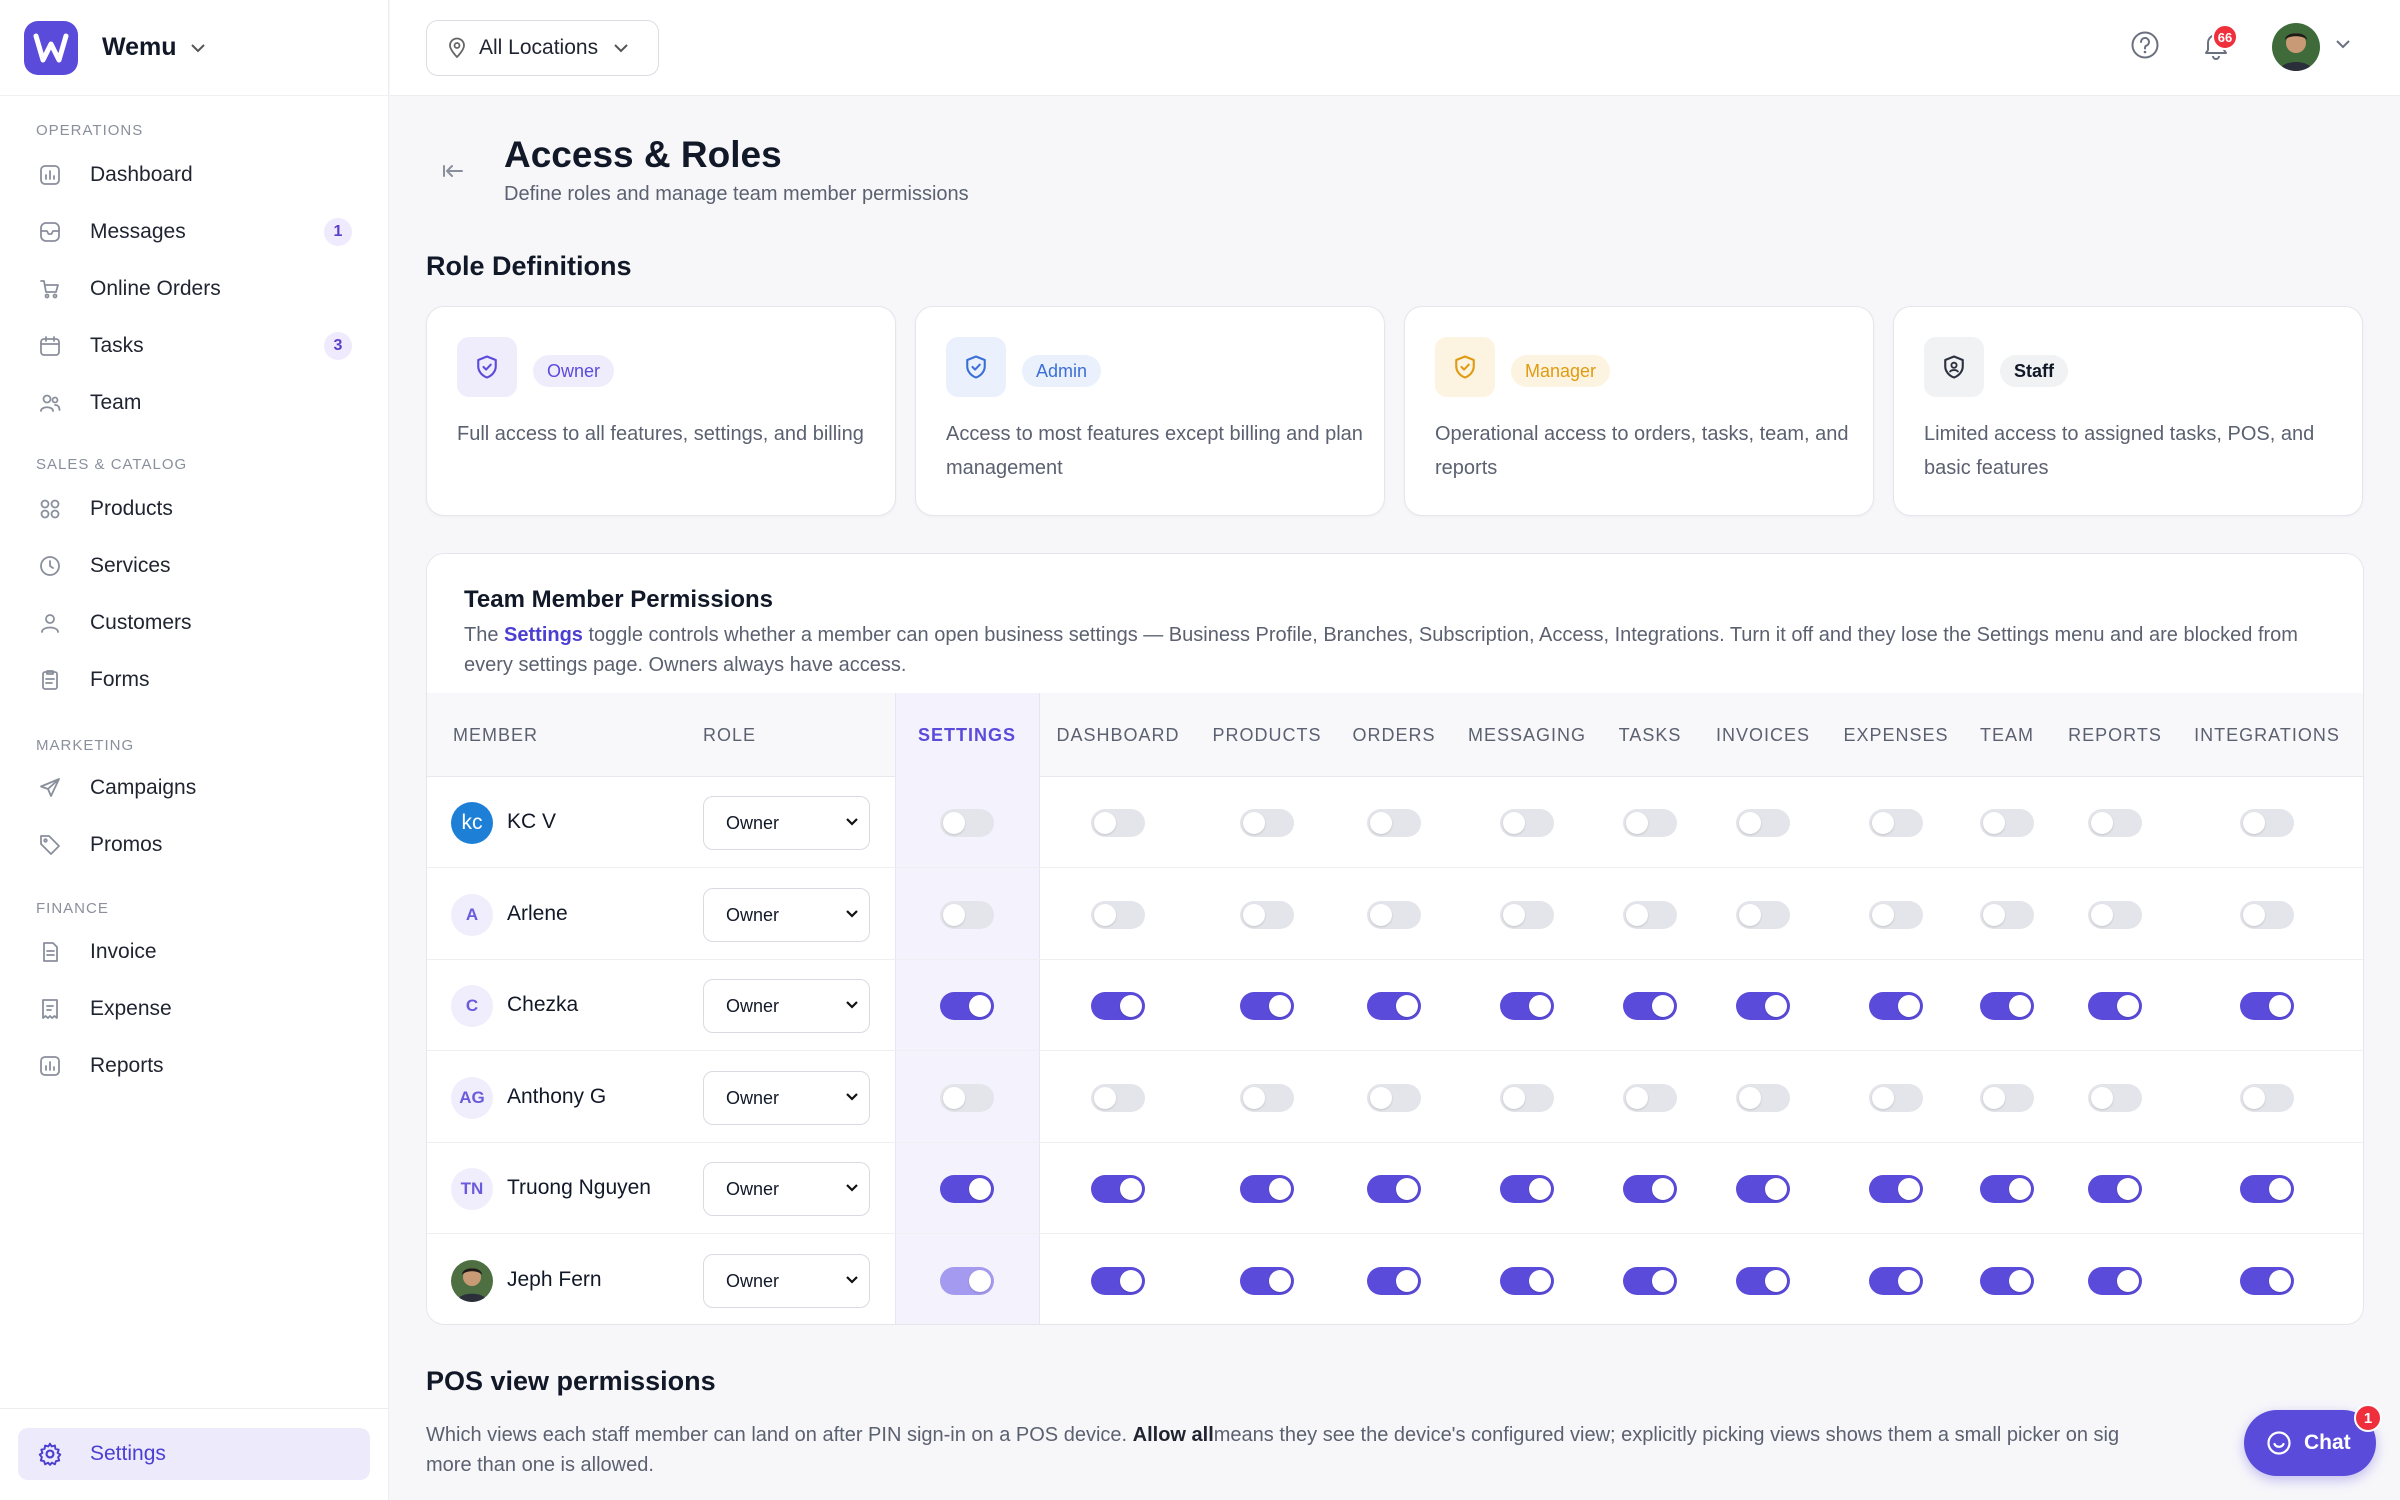  What do you see at coordinates (194, 232) in the screenshot?
I see `sidebar-item-messages: Messages 1` at bounding box center [194, 232].